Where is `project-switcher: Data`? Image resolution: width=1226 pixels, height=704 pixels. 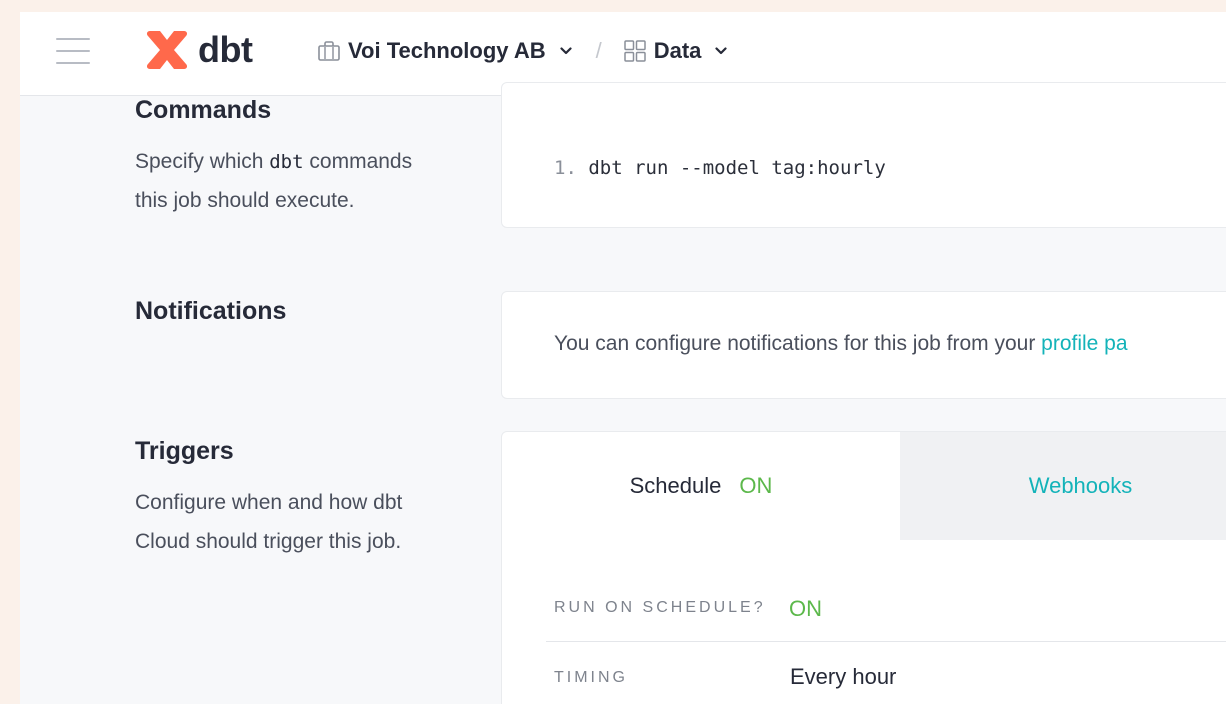 project-switcher: Data is located at coordinates (675, 51).